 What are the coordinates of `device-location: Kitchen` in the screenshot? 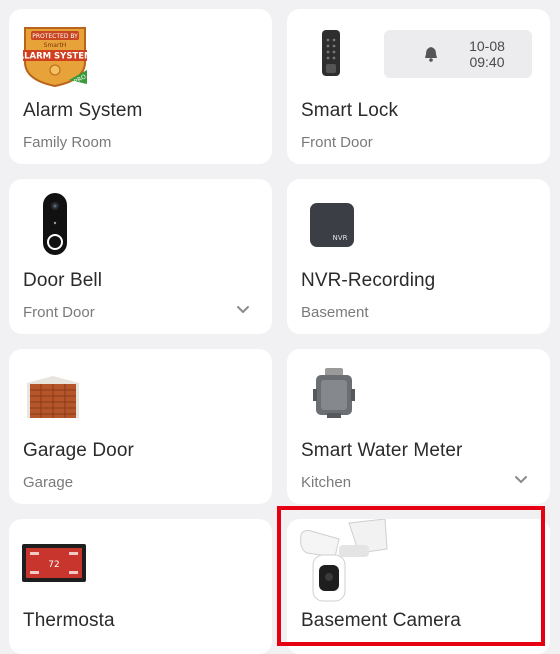 It's located at (326, 482).